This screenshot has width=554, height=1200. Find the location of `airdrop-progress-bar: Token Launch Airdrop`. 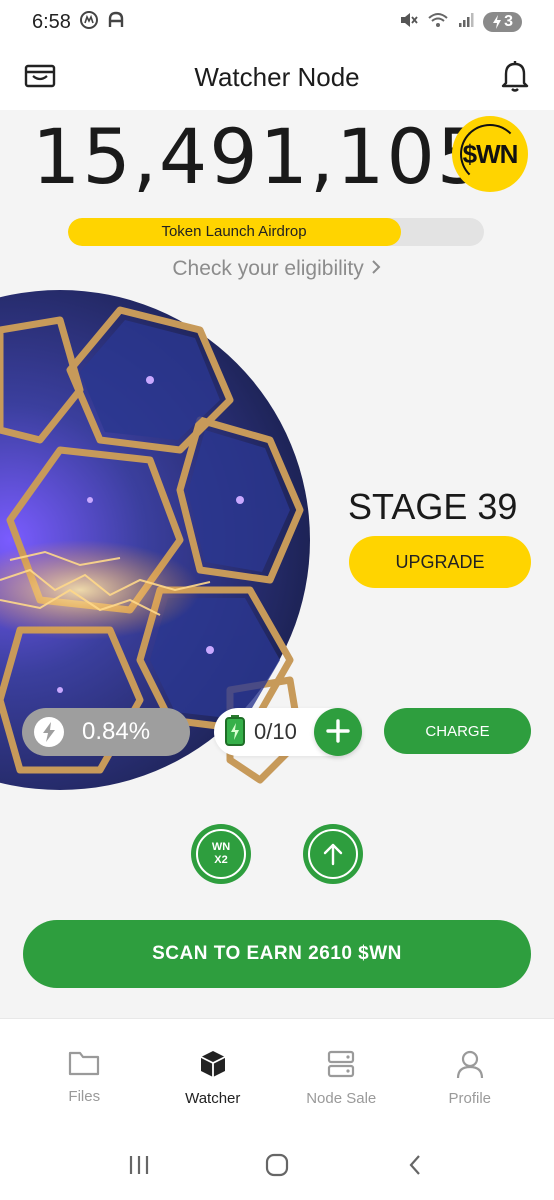

airdrop-progress-bar: Token Launch Airdrop is located at coordinates (276, 232).